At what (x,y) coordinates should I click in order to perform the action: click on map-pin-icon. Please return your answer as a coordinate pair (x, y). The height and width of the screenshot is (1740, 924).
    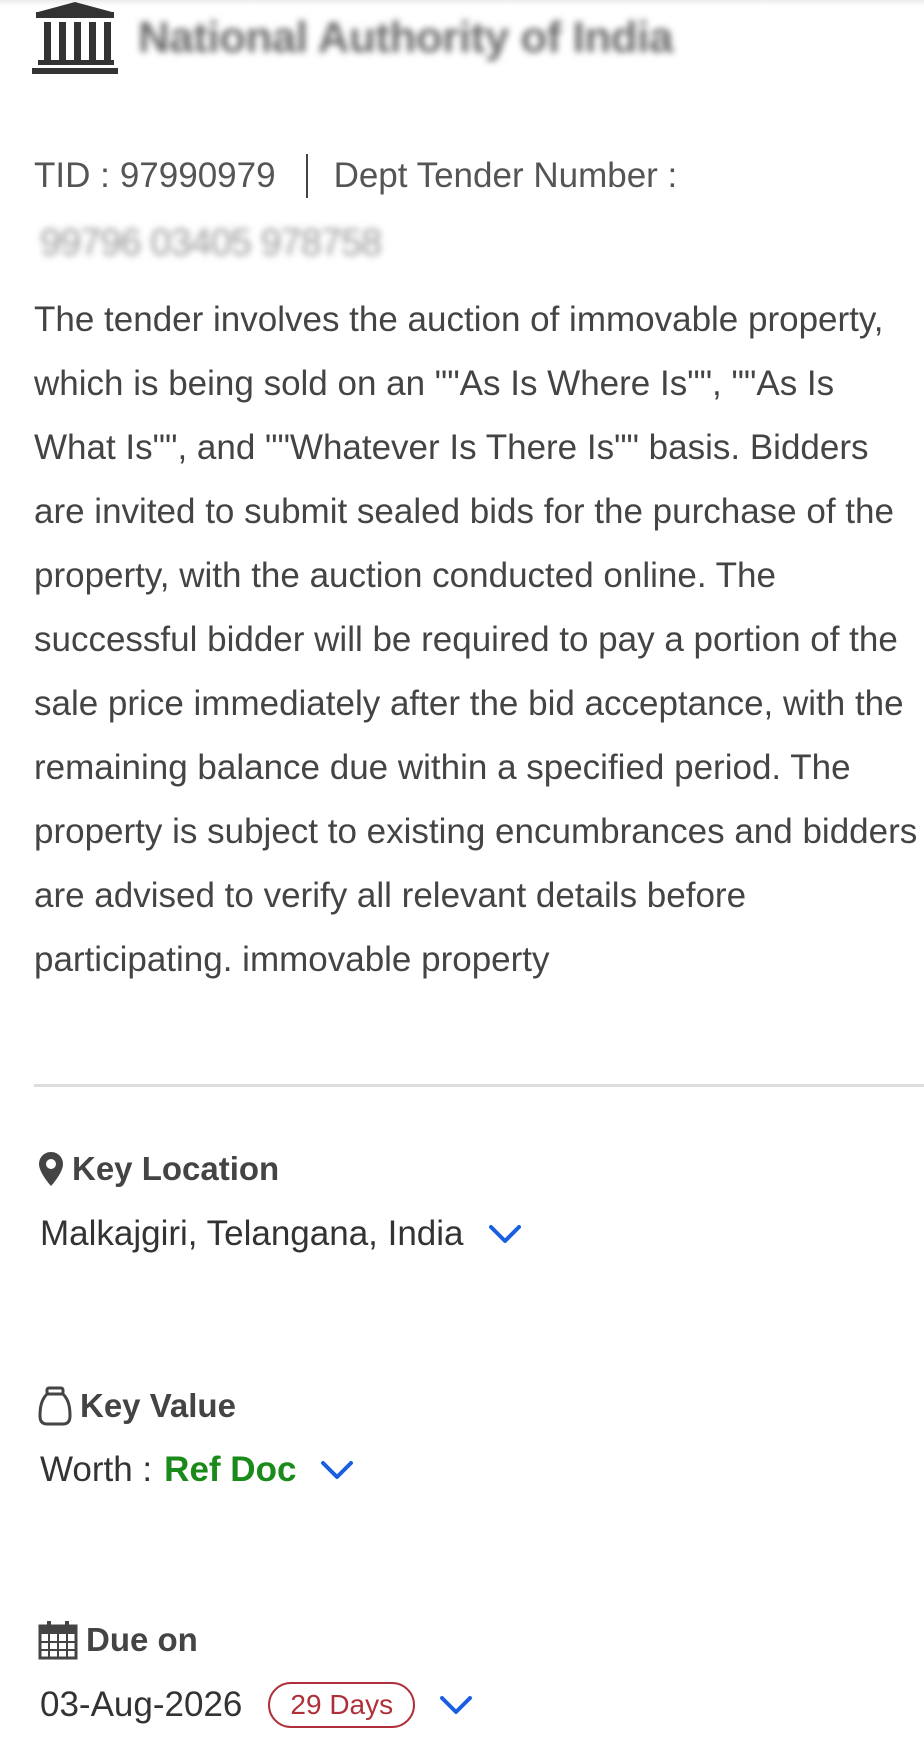
    Looking at the image, I should click on (51, 1169).